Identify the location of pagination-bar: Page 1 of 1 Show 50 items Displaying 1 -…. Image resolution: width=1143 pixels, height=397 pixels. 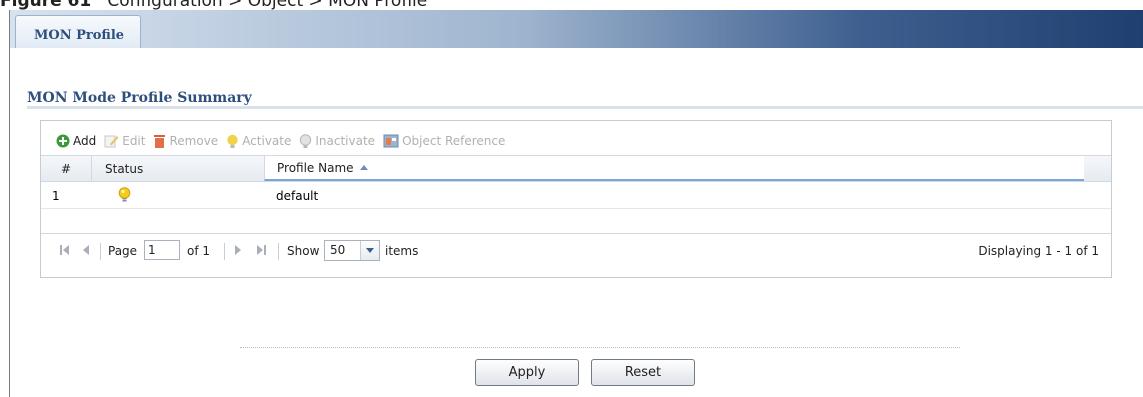
(576, 250).